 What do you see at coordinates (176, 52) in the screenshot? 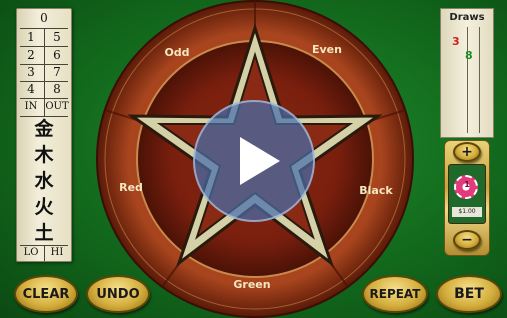
I see `bet-odd: Odd` at bounding box center [176, 52].